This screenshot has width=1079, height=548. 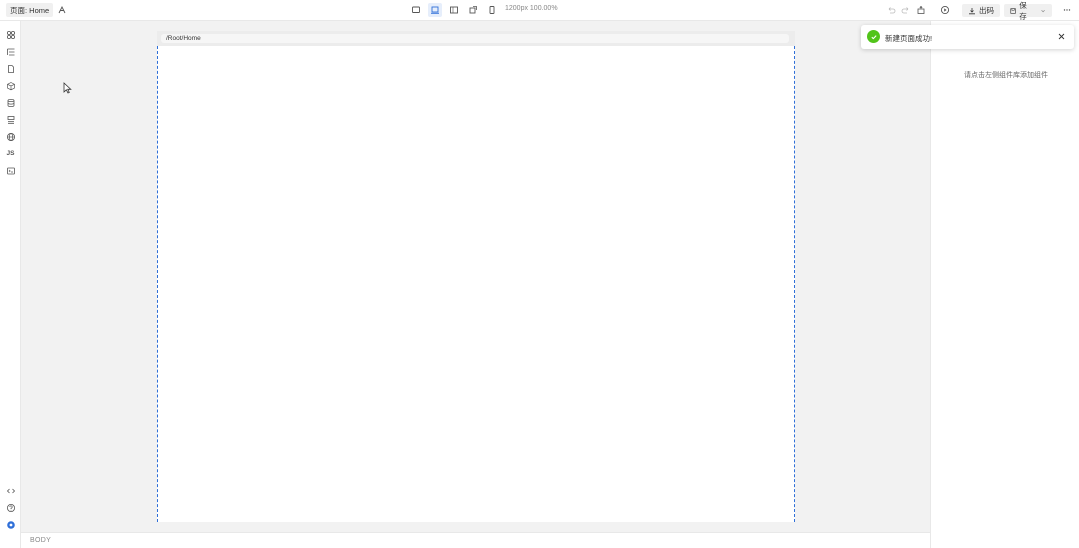 What do you see at coordinates (492, 10) in the screenshot?
I see `mobile-view-icon` at bounding box center [492, 10].